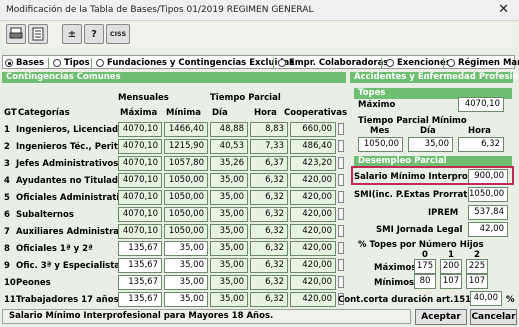 The height and width of the screenshot is (327, 519). Describe the element at coordinates (195, 63) in the screenshot. I see `tab-fundaciones: Fundaciones y Contingencias Excluidas` at that location.